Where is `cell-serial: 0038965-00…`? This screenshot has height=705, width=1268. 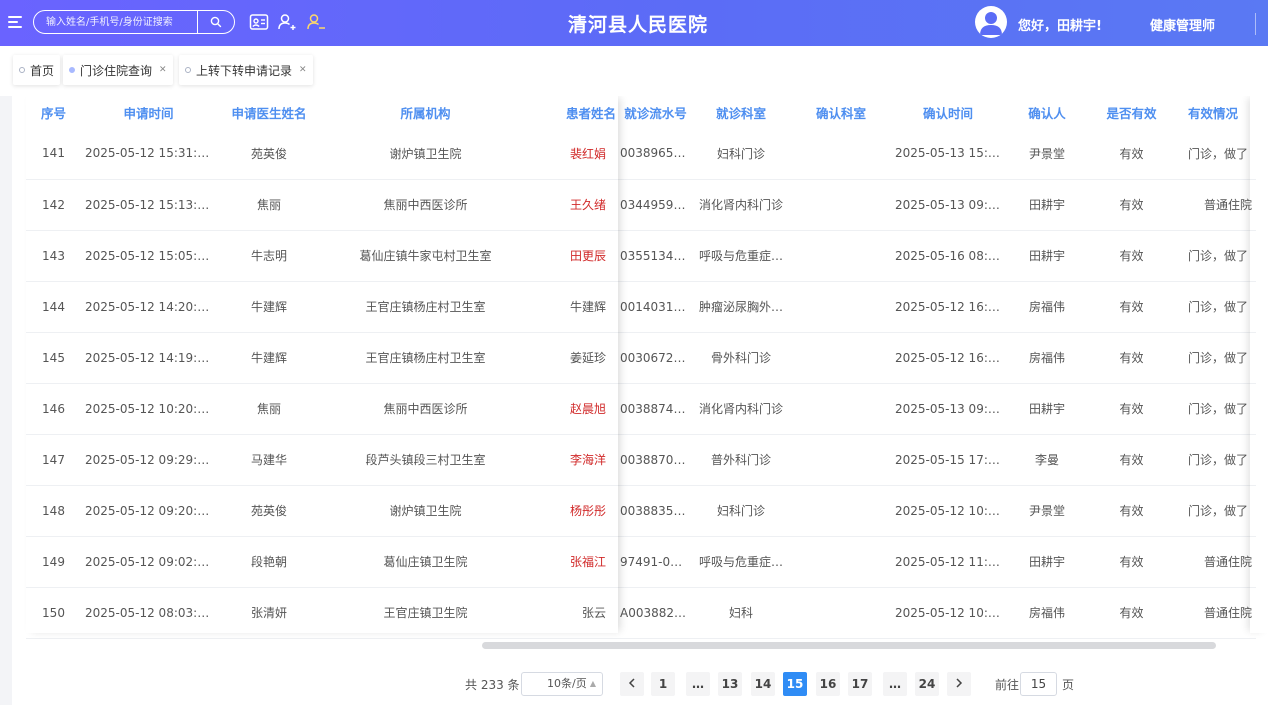
cell-serial: 0038965-00… is located at coordinates (655, 154).